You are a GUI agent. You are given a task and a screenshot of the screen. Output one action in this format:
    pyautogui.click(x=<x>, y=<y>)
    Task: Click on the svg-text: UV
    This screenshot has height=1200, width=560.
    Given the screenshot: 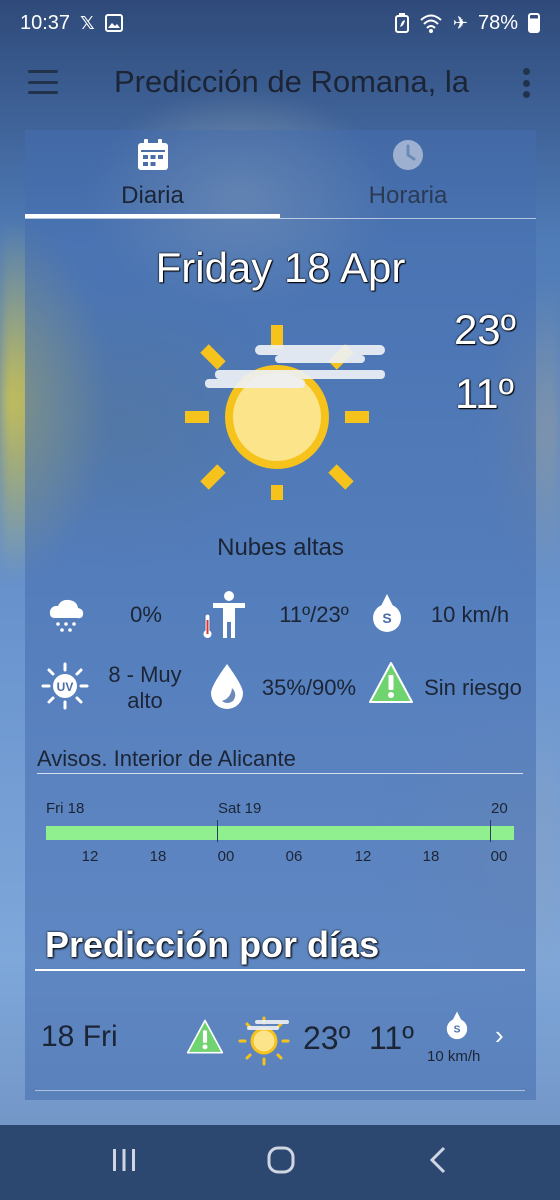 What is the action you would take?
    pyautogui.click(x=65, y=687)
    